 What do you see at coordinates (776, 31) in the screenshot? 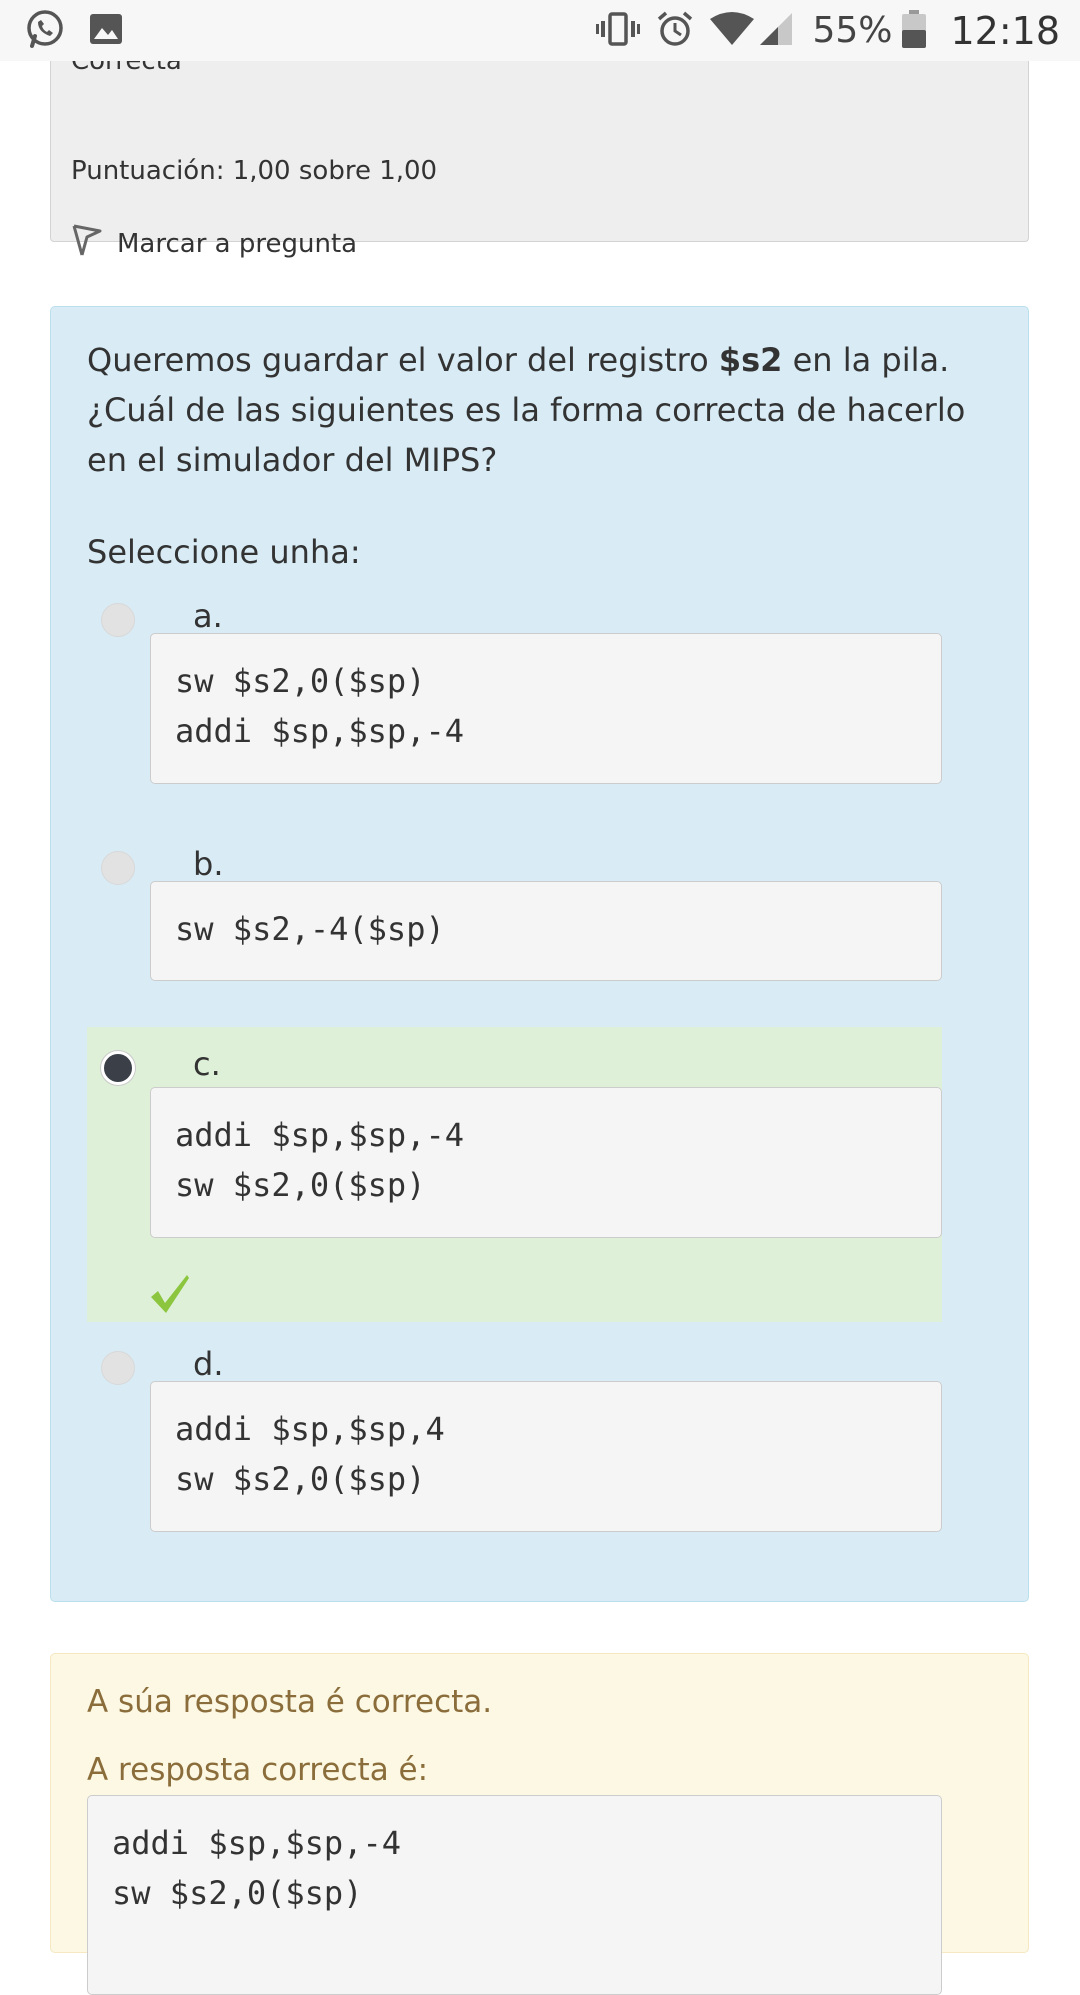
I see `signal-icon` at bounding box center [776, 31].